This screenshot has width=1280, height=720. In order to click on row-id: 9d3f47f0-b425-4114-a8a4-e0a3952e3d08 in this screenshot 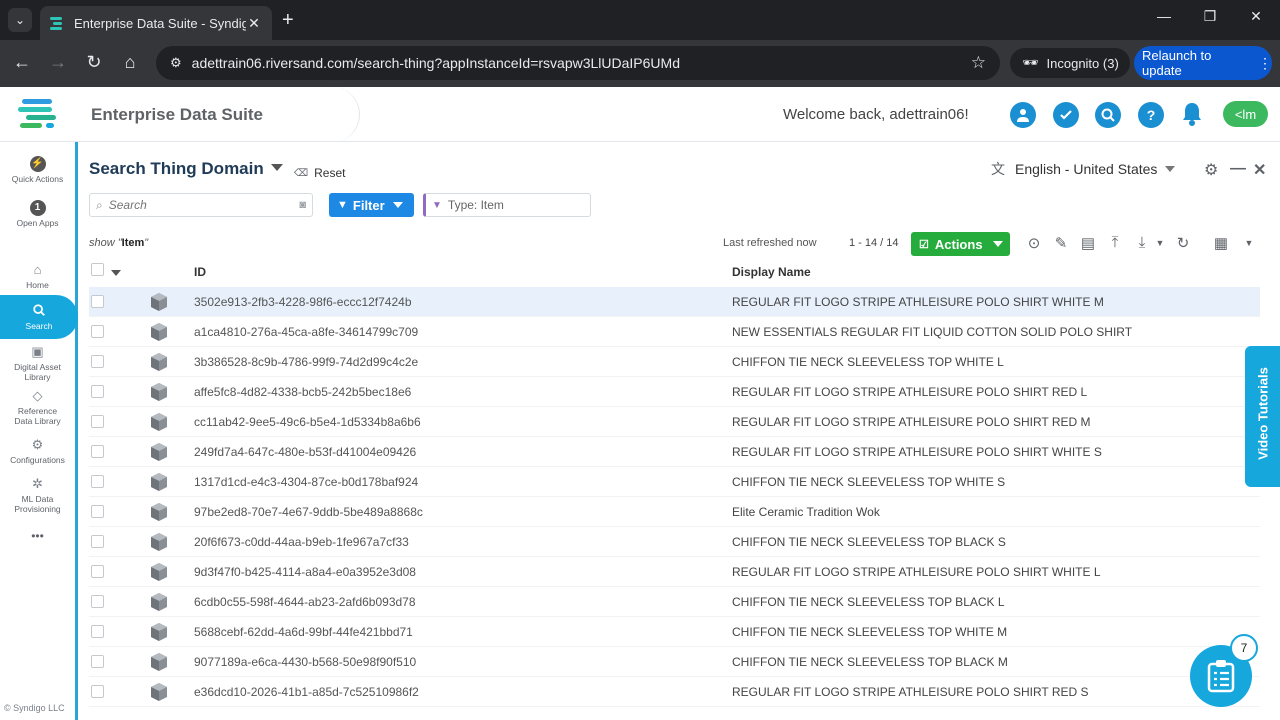, I will do `click(305, 572)`.